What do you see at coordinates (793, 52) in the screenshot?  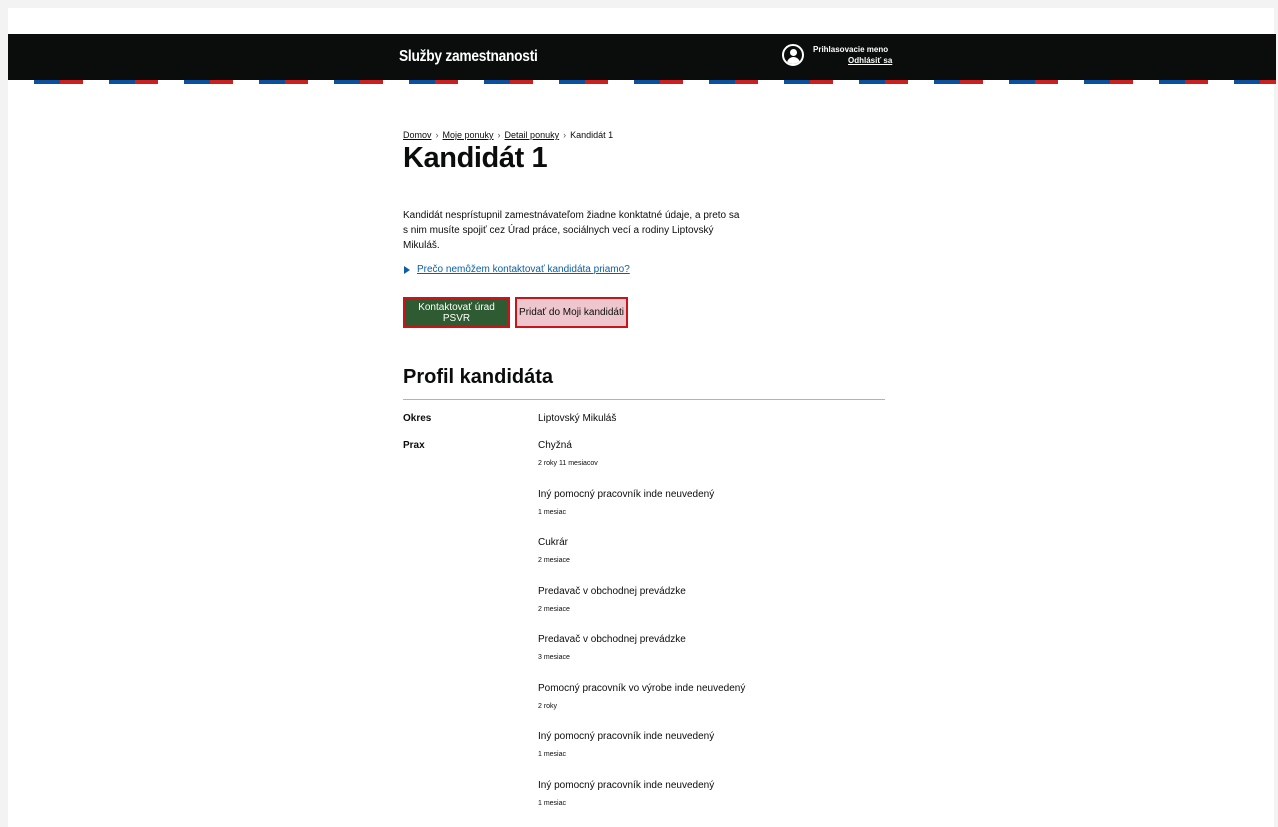 I see `user-icon-head` at bounding box center [793, 52].